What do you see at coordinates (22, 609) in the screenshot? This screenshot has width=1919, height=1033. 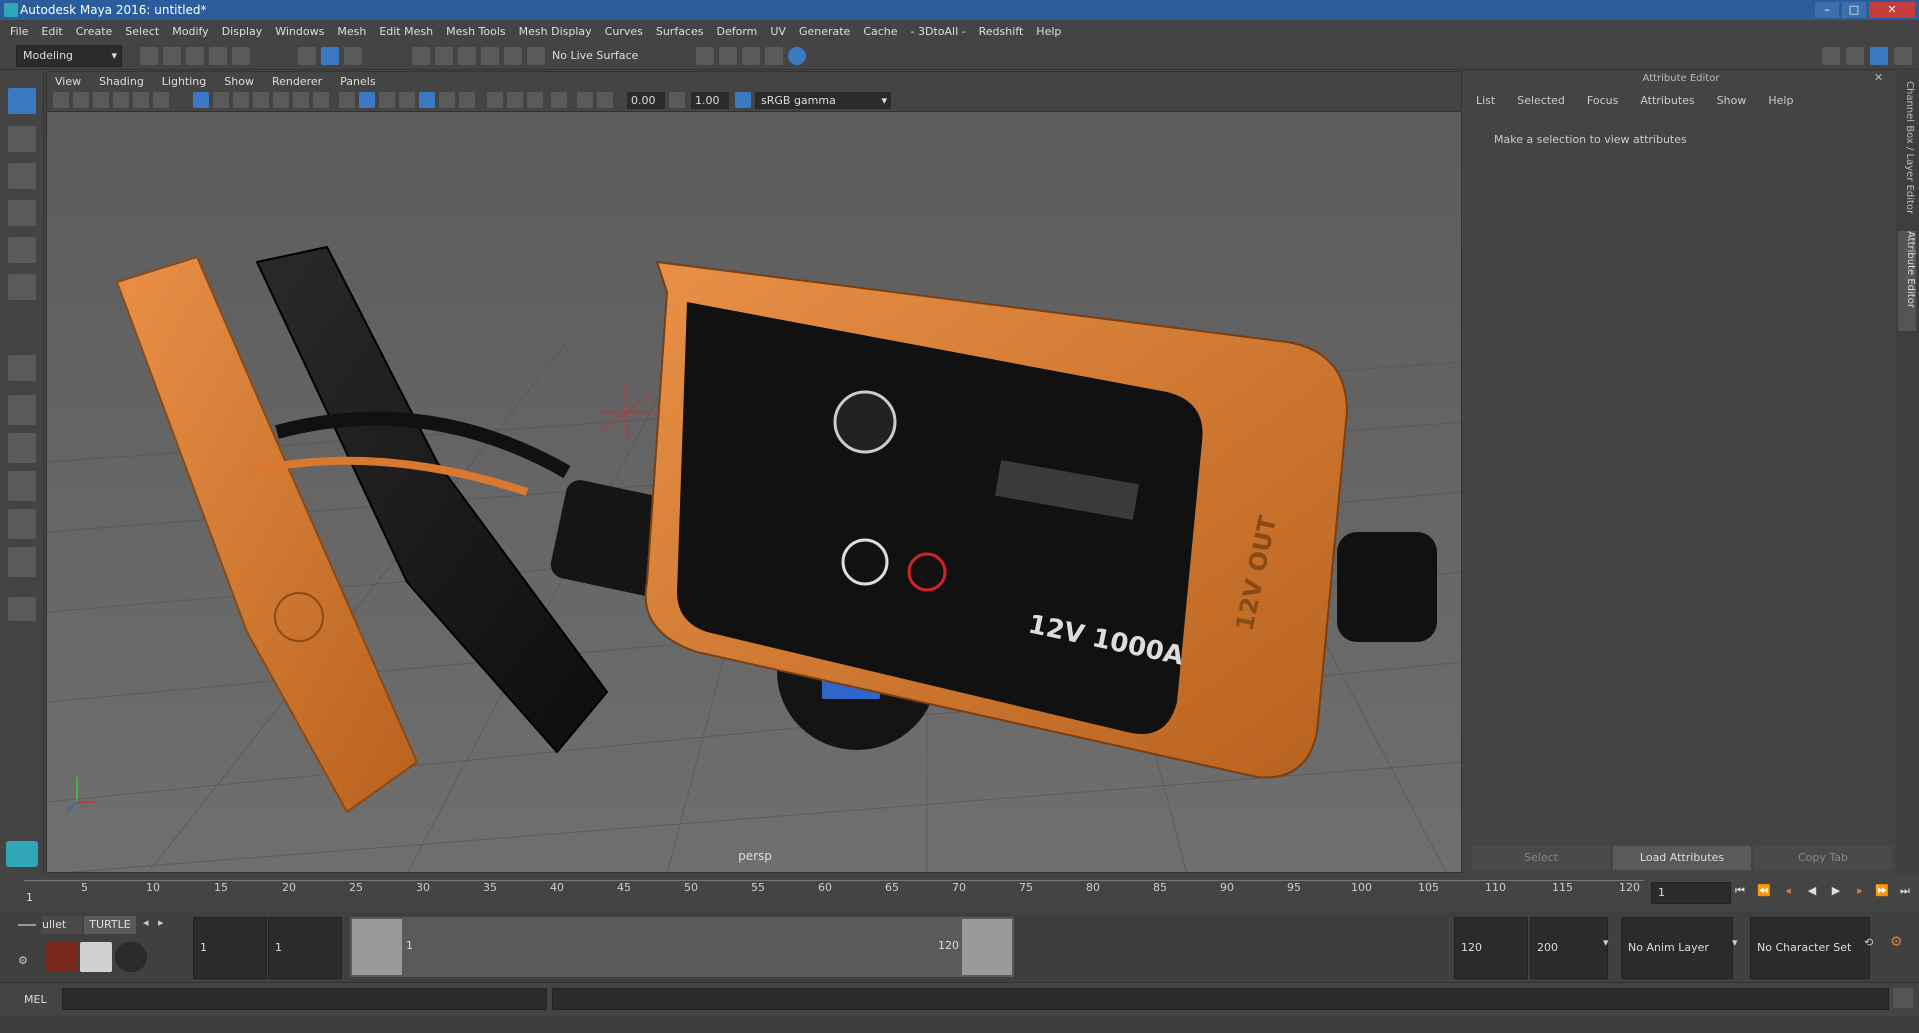 I see `collapse-toolbox-icon` at bounding box center [22, 609].